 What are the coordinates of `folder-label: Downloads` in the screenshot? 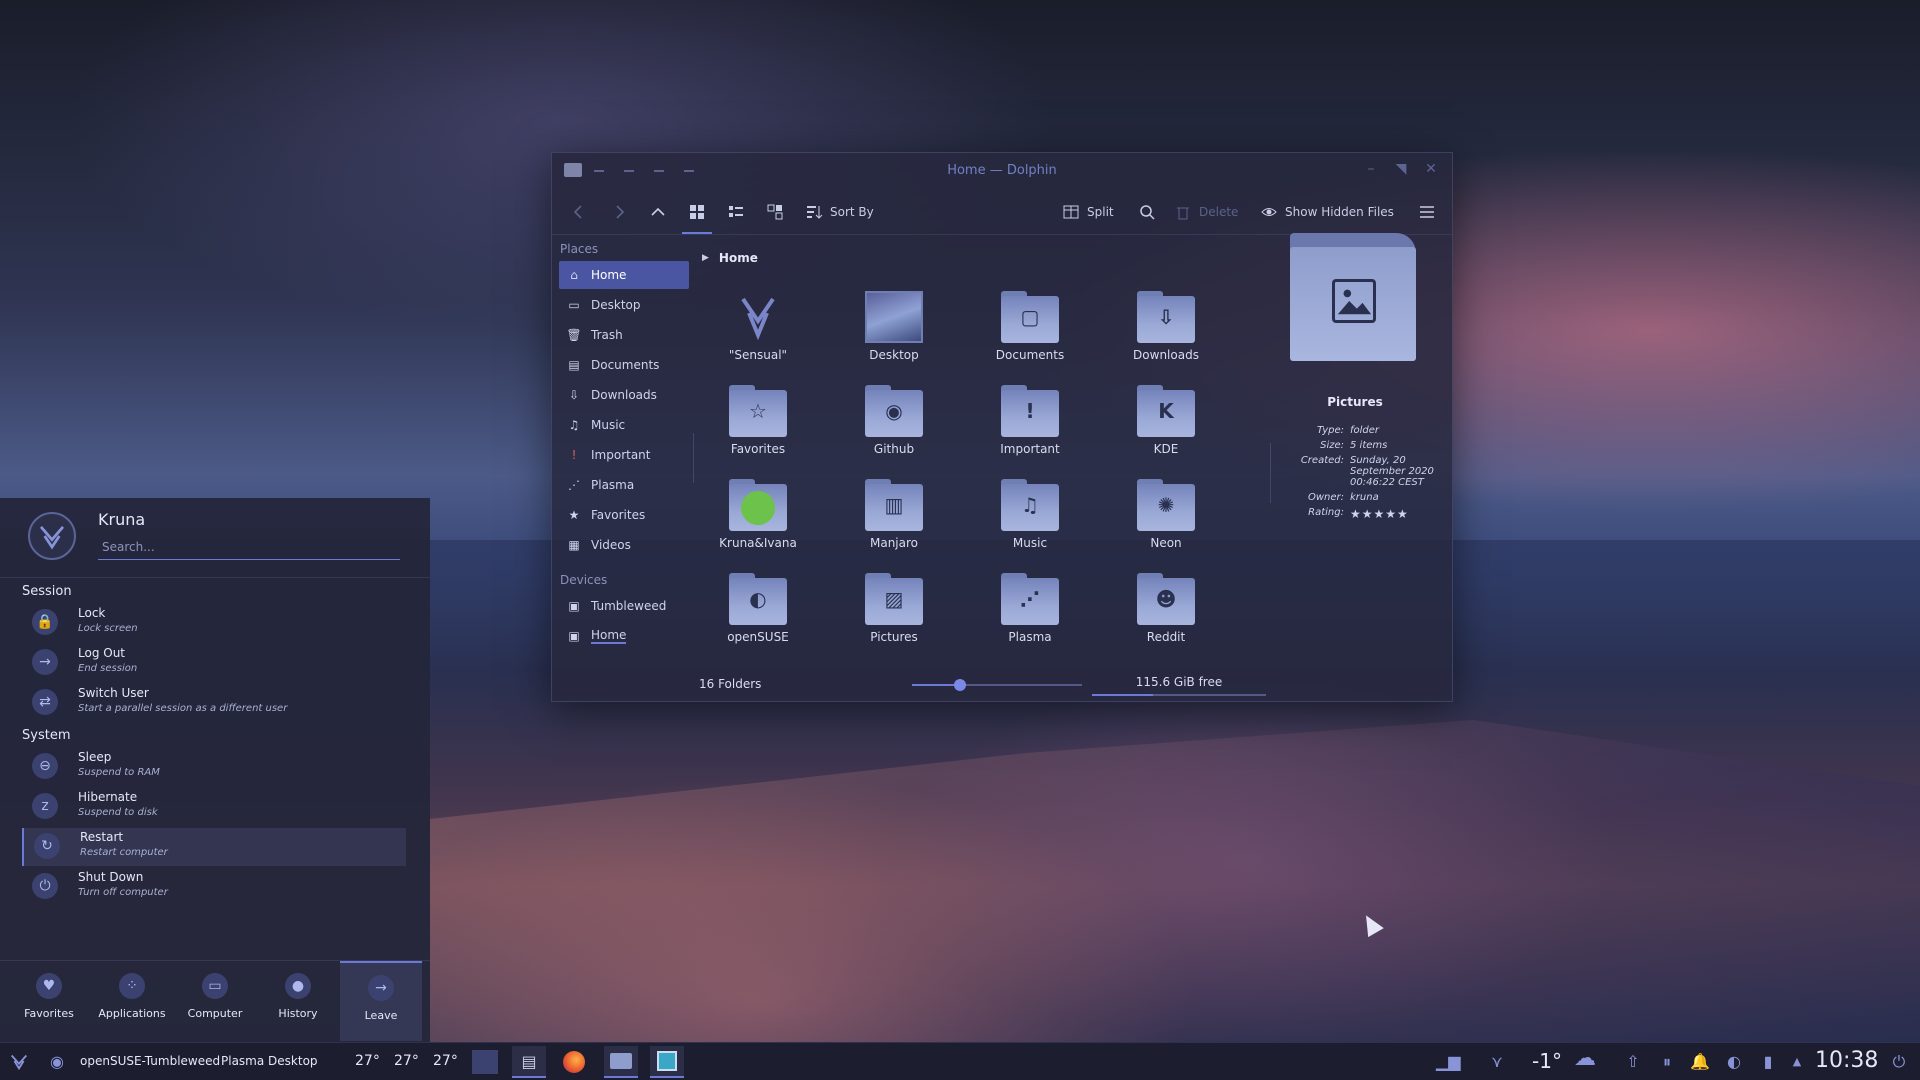 It's located at (1166, 355).